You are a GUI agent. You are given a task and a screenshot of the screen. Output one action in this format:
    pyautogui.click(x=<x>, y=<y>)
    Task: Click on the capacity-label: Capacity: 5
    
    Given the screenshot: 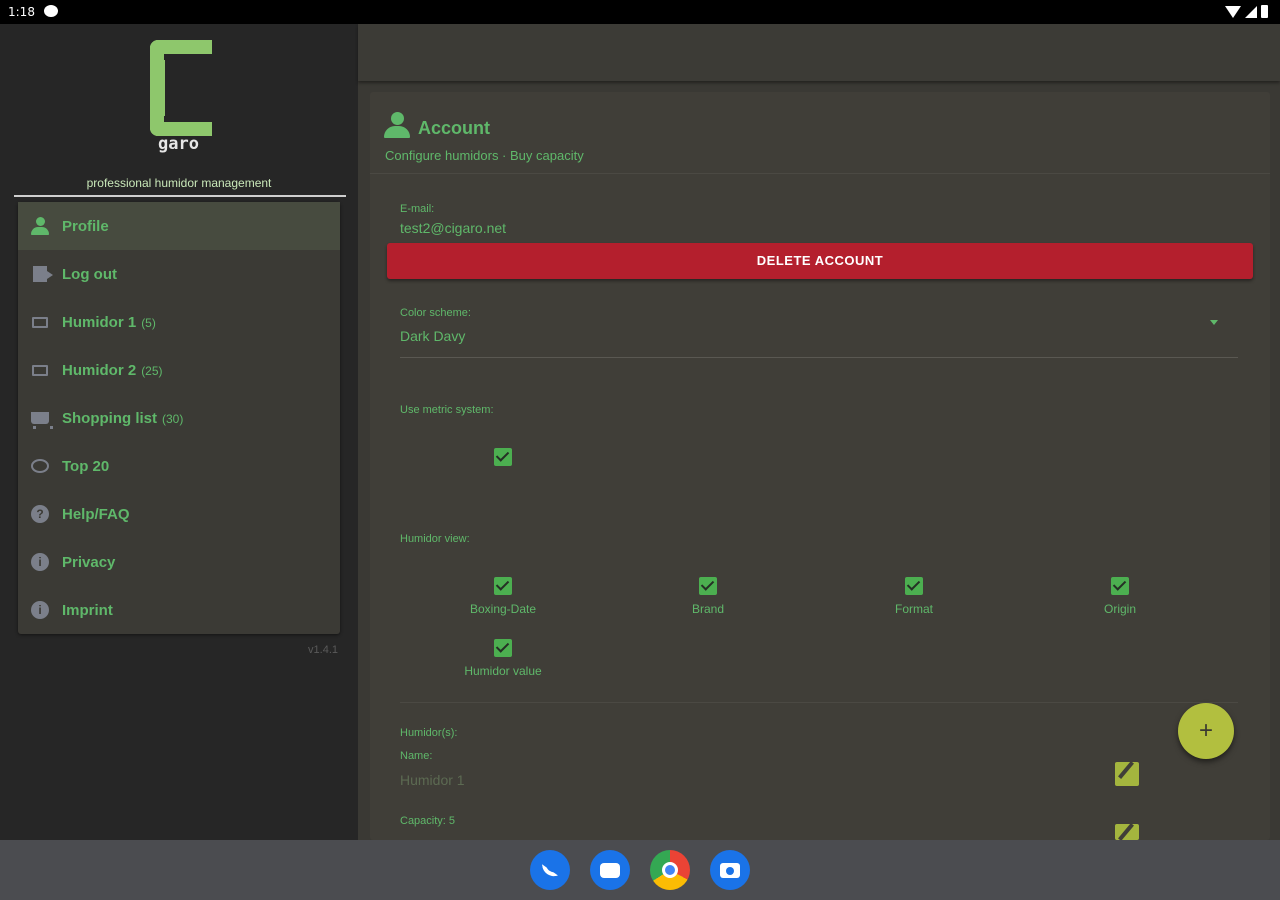 What is the action you would take?
    pyautogui.click(x=428, y=821)
    